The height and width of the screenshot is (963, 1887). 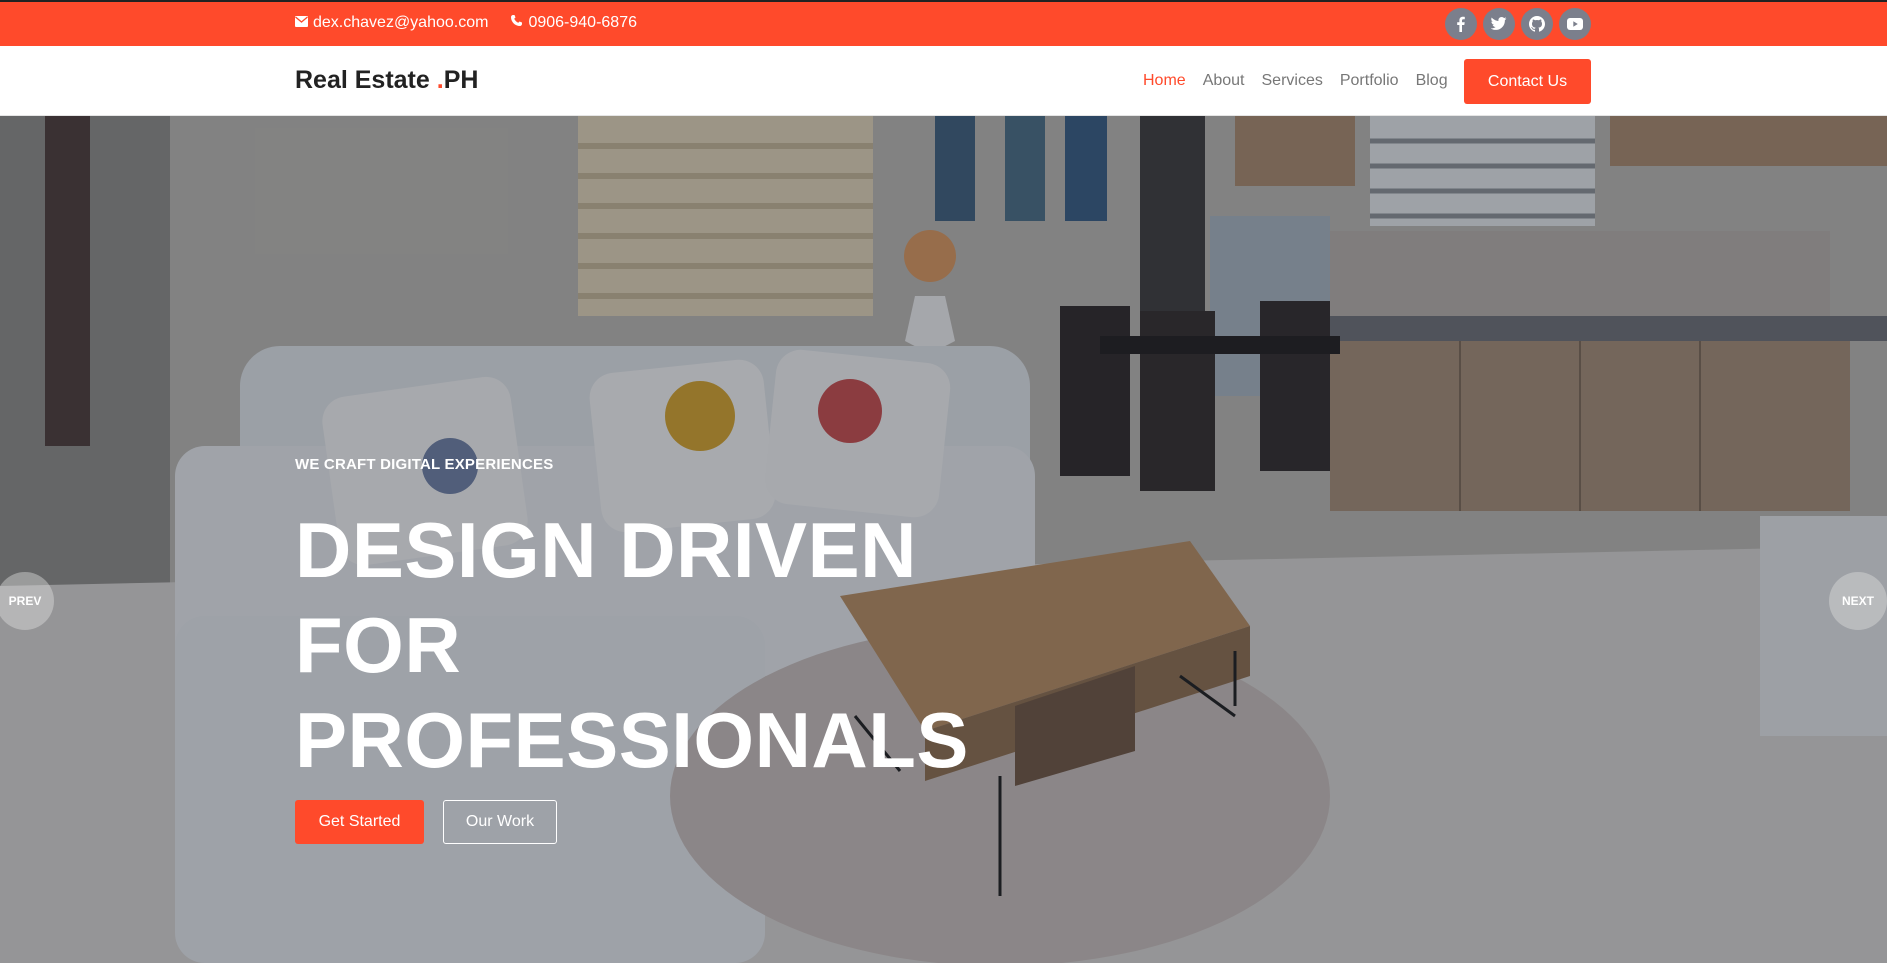 I want to click on twitter-icon, so click(x=1499, y=24).